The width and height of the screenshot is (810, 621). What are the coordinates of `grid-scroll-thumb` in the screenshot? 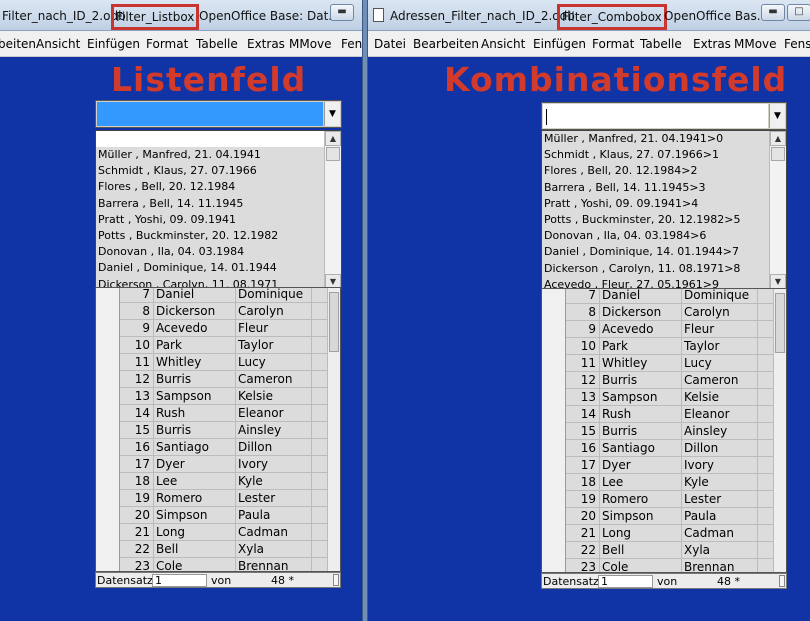 It's located at (780, 323).